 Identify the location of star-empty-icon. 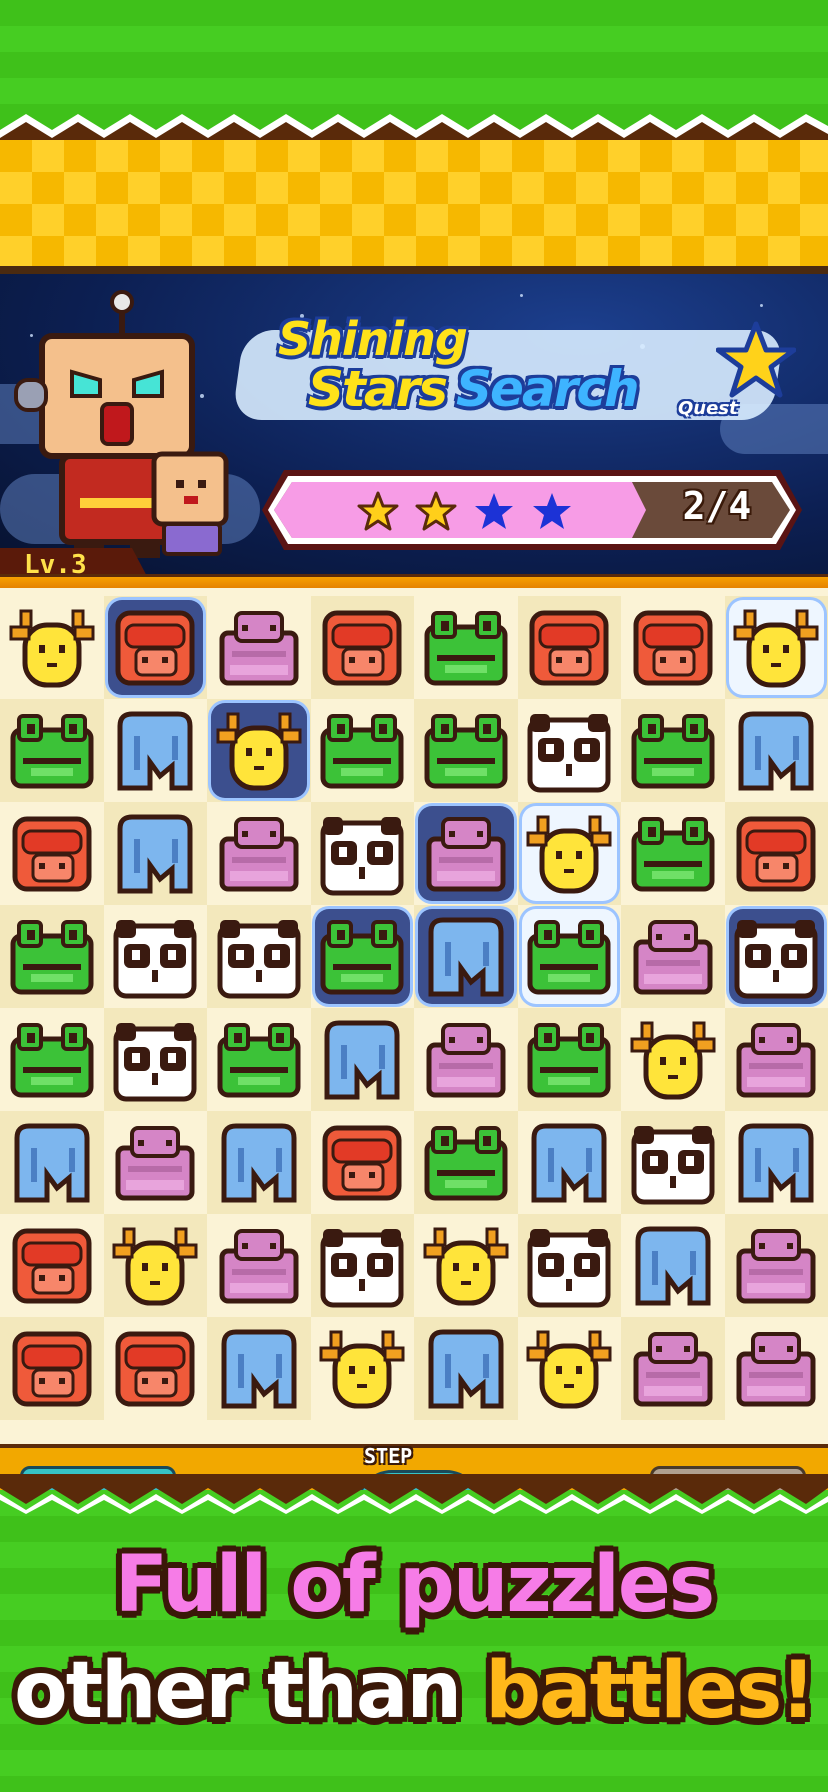
(494, 511).